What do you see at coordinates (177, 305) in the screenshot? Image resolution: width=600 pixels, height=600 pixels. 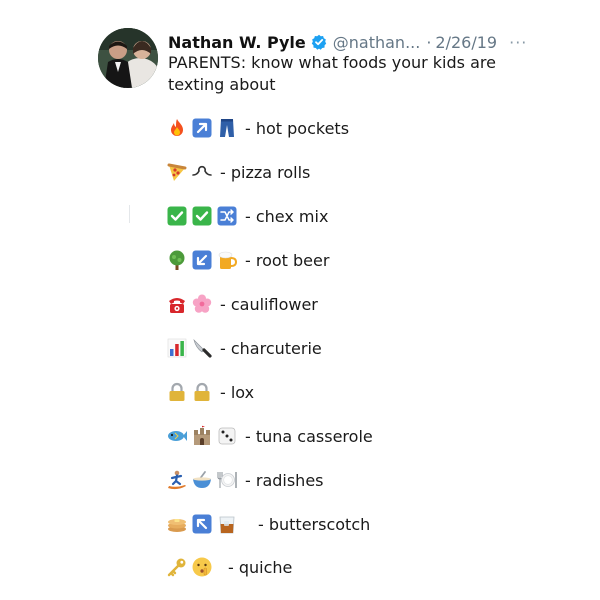 I see `telephone-emoji-icon` at bounding box center [177, 305].